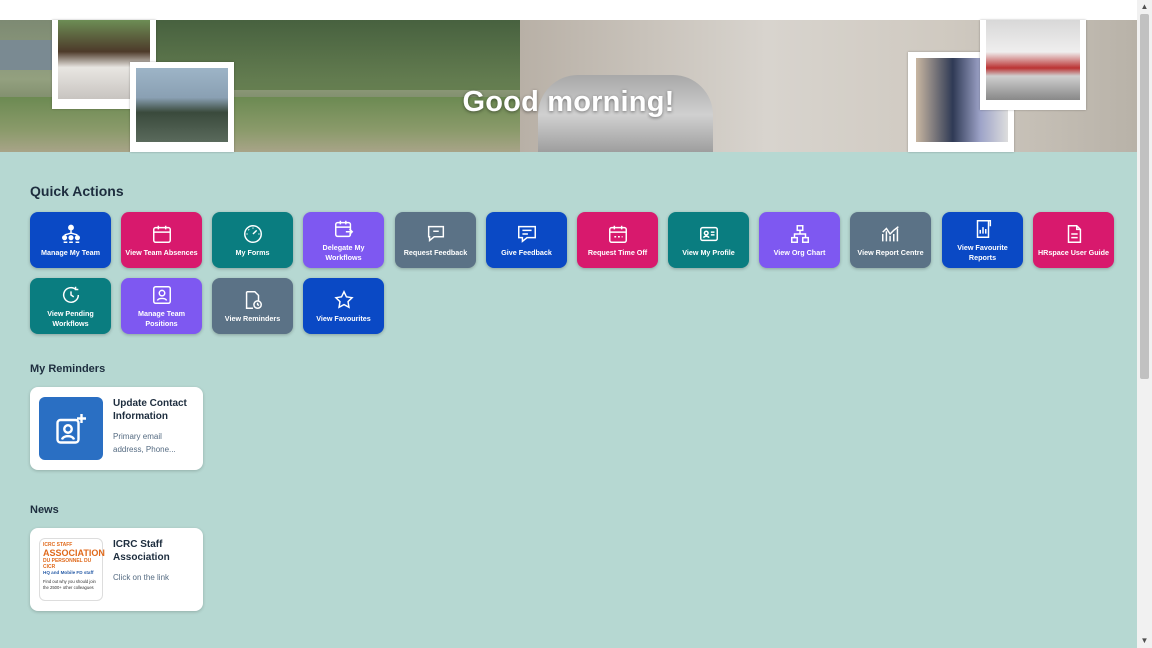 The height and width of the screenshot is (648, 1152). What do you see at coordinates (1074, 233) in the screenshot?
I see `document-icon` at bounding box center [1074, 233].